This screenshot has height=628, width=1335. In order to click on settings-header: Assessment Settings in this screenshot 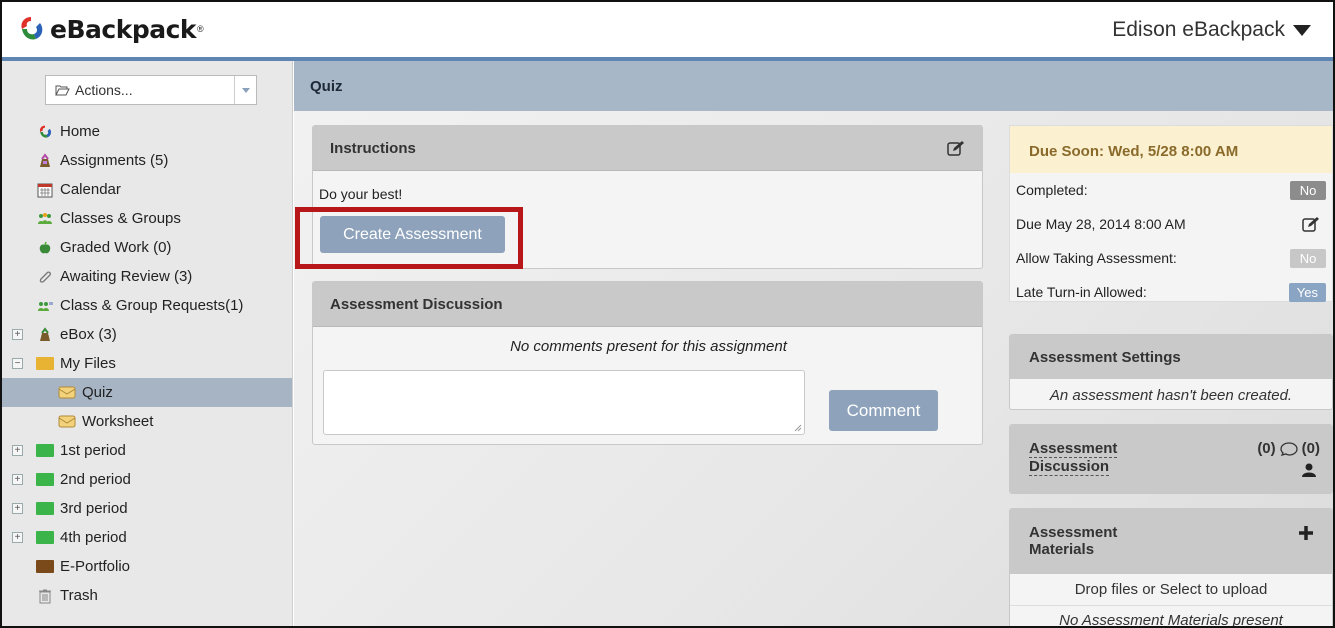, I will do `click(1171, 357)`.